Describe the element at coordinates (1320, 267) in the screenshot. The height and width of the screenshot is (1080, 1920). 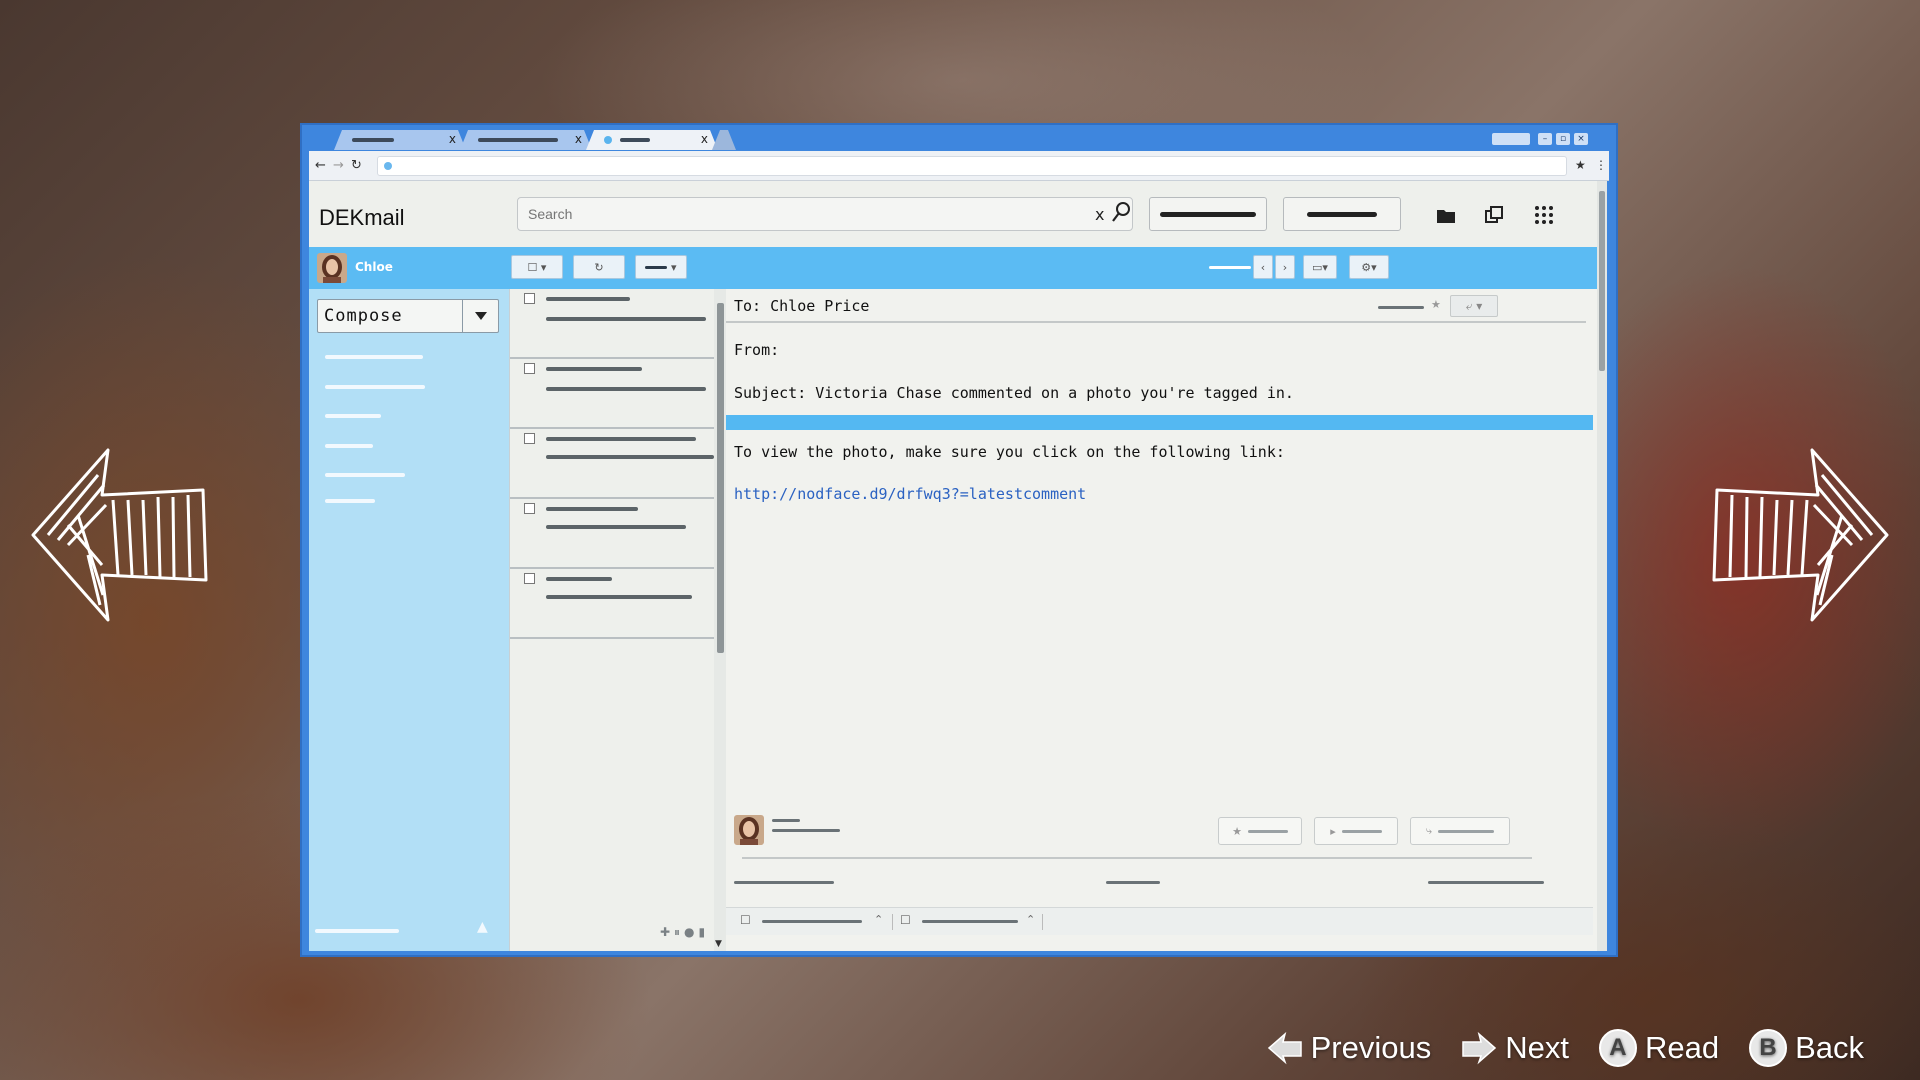
I see `view-toggle-dropdown: ▭▾` at that location.